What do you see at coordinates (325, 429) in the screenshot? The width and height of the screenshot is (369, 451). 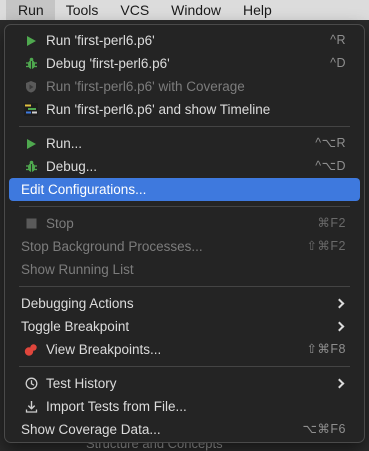 I see `menu-item-shortcut: ⌥⌘F6` at bounding box center [325, 429].